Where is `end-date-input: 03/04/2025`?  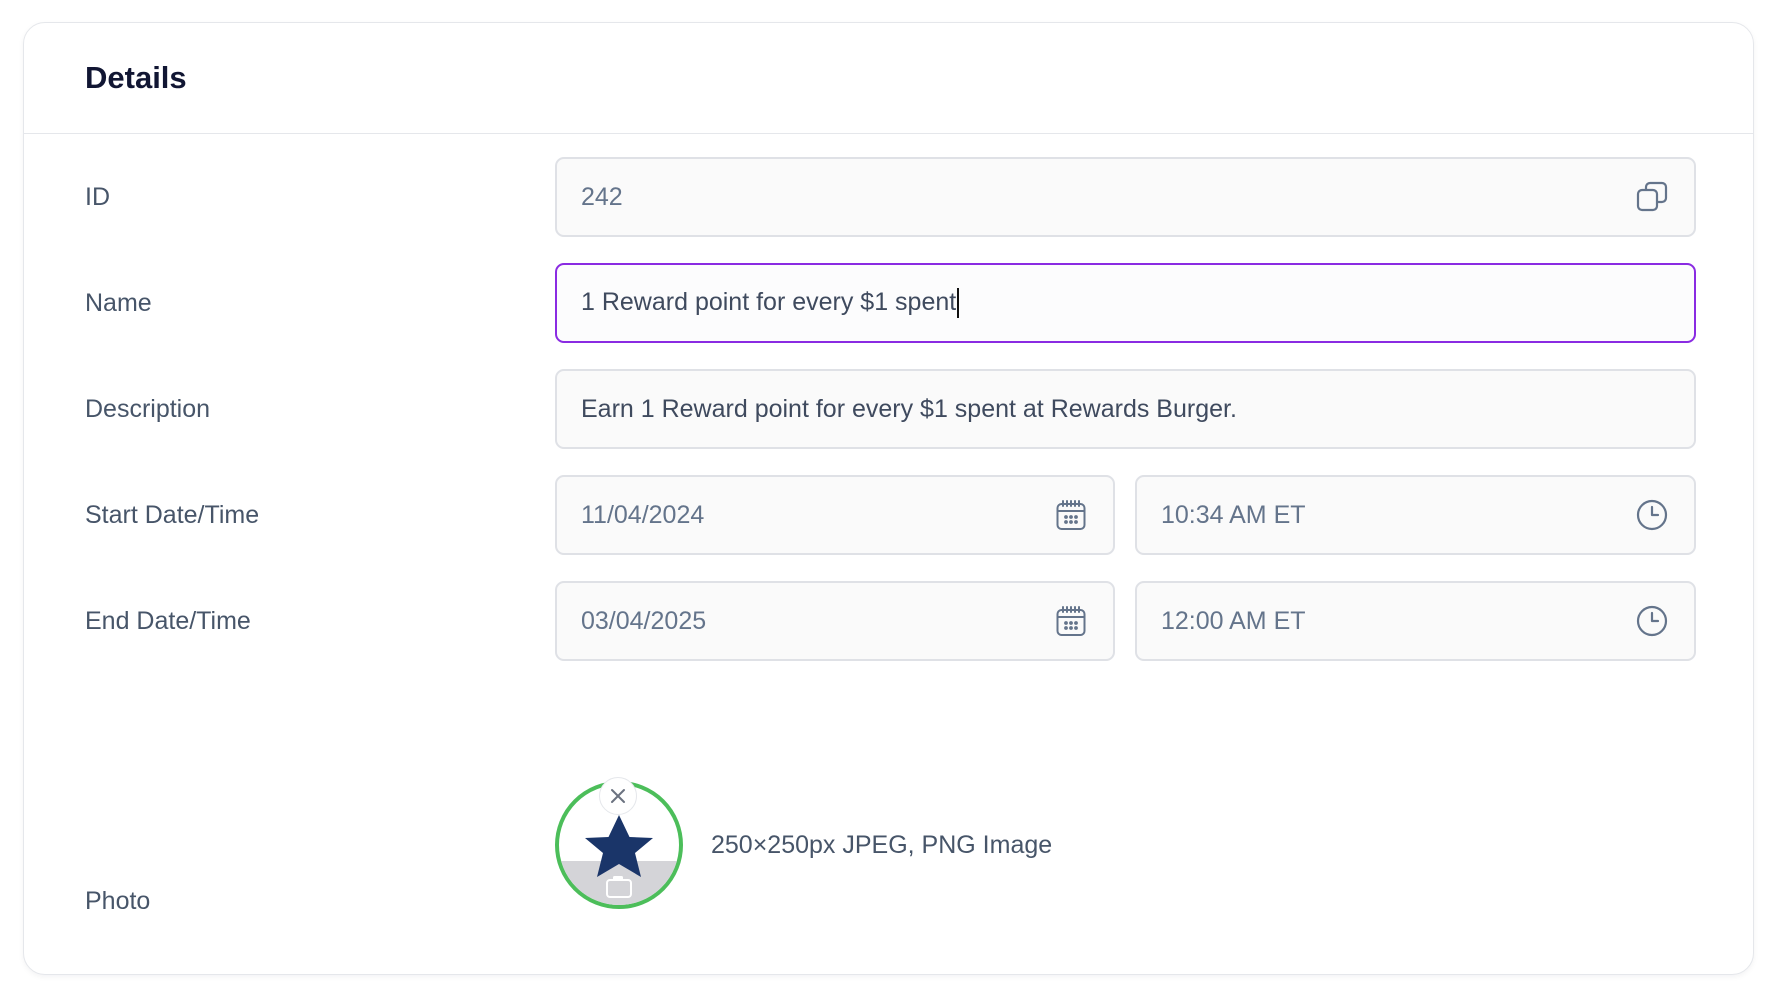 end-date-input: 03/04/2025 is located at coordinates (835, 621).